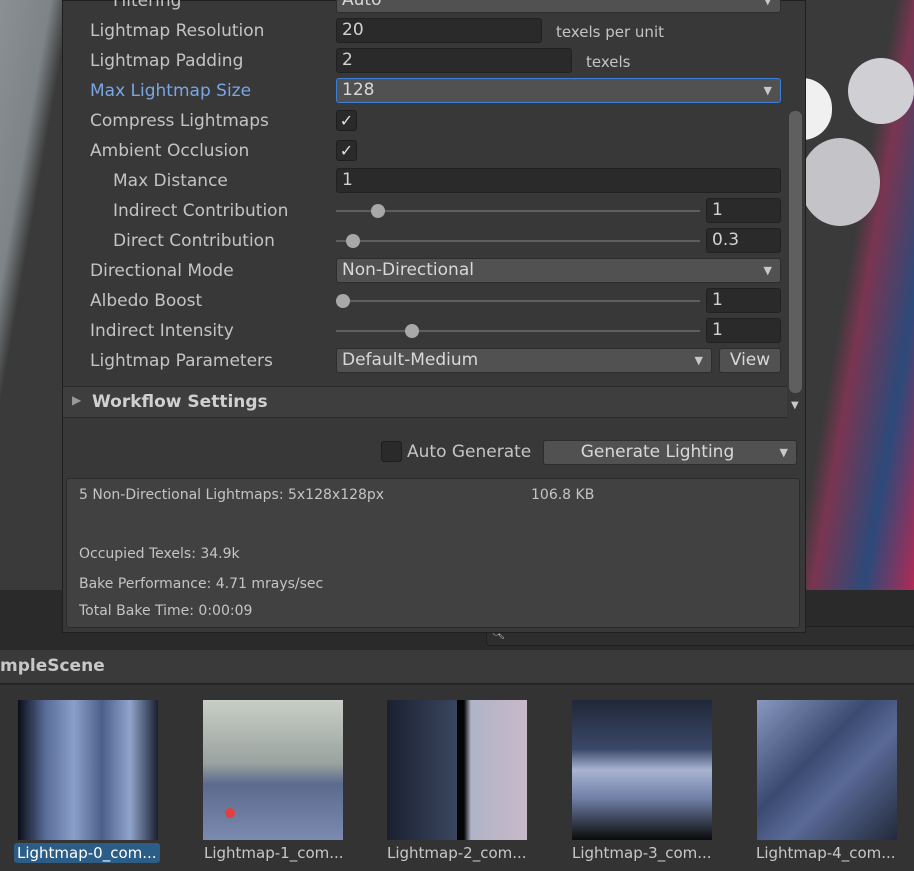 The width and height of the screenshot is (914, 871). I want to click on scroll-down-arrow-icon: ▼, so click(795, 405).